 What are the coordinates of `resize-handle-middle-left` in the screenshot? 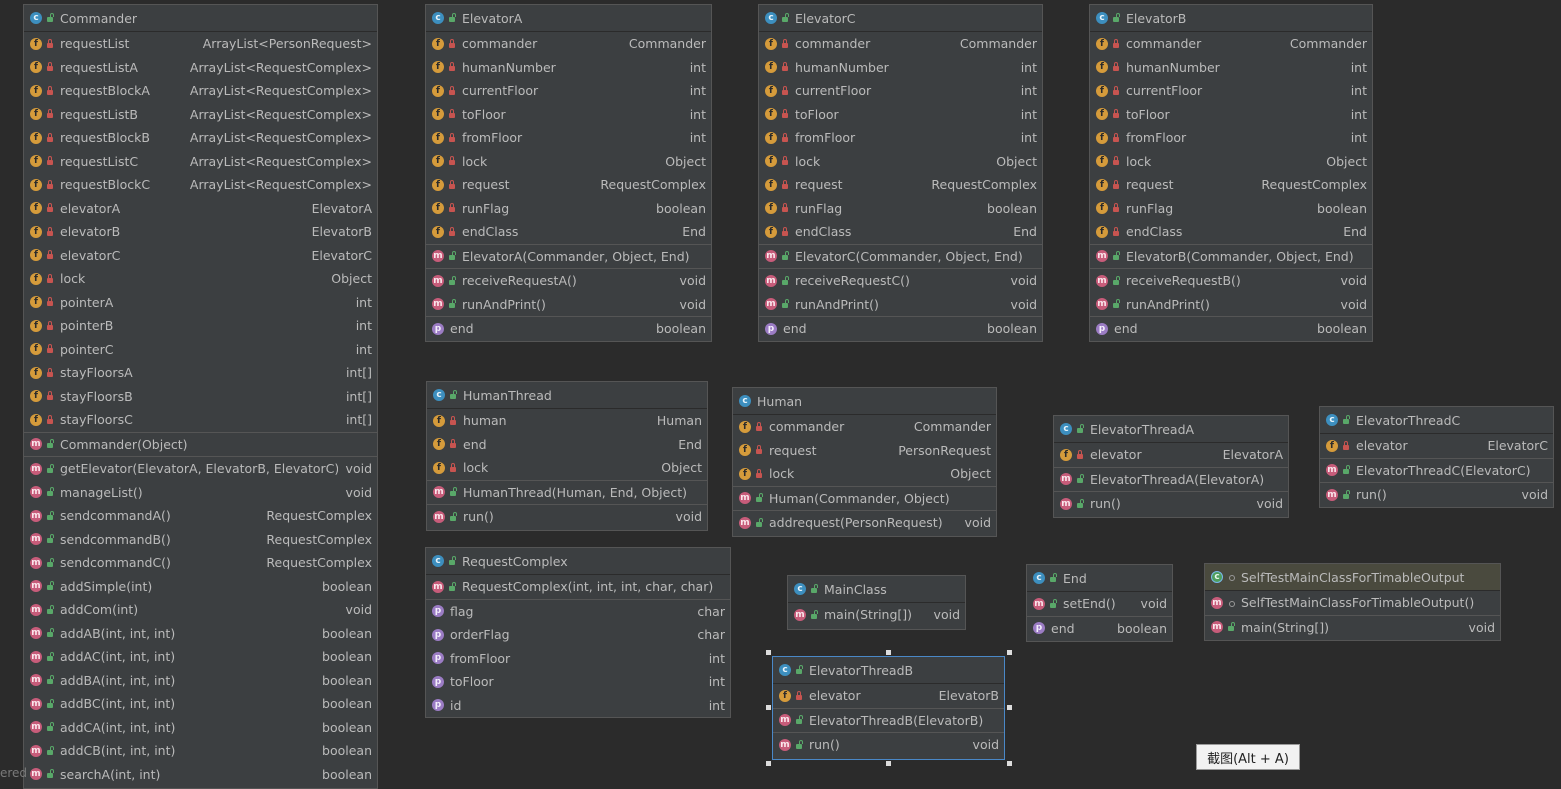 It's located at (768, 707).